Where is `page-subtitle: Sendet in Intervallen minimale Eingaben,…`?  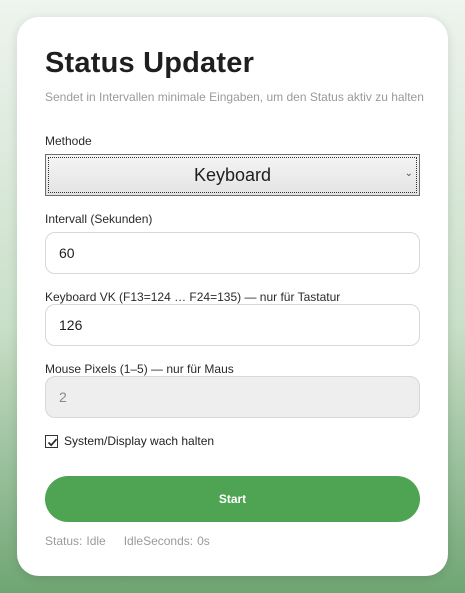 page-subtitle: Sendet in Intervallen minimale Eingaben,… is located at coordinates (234, 97).